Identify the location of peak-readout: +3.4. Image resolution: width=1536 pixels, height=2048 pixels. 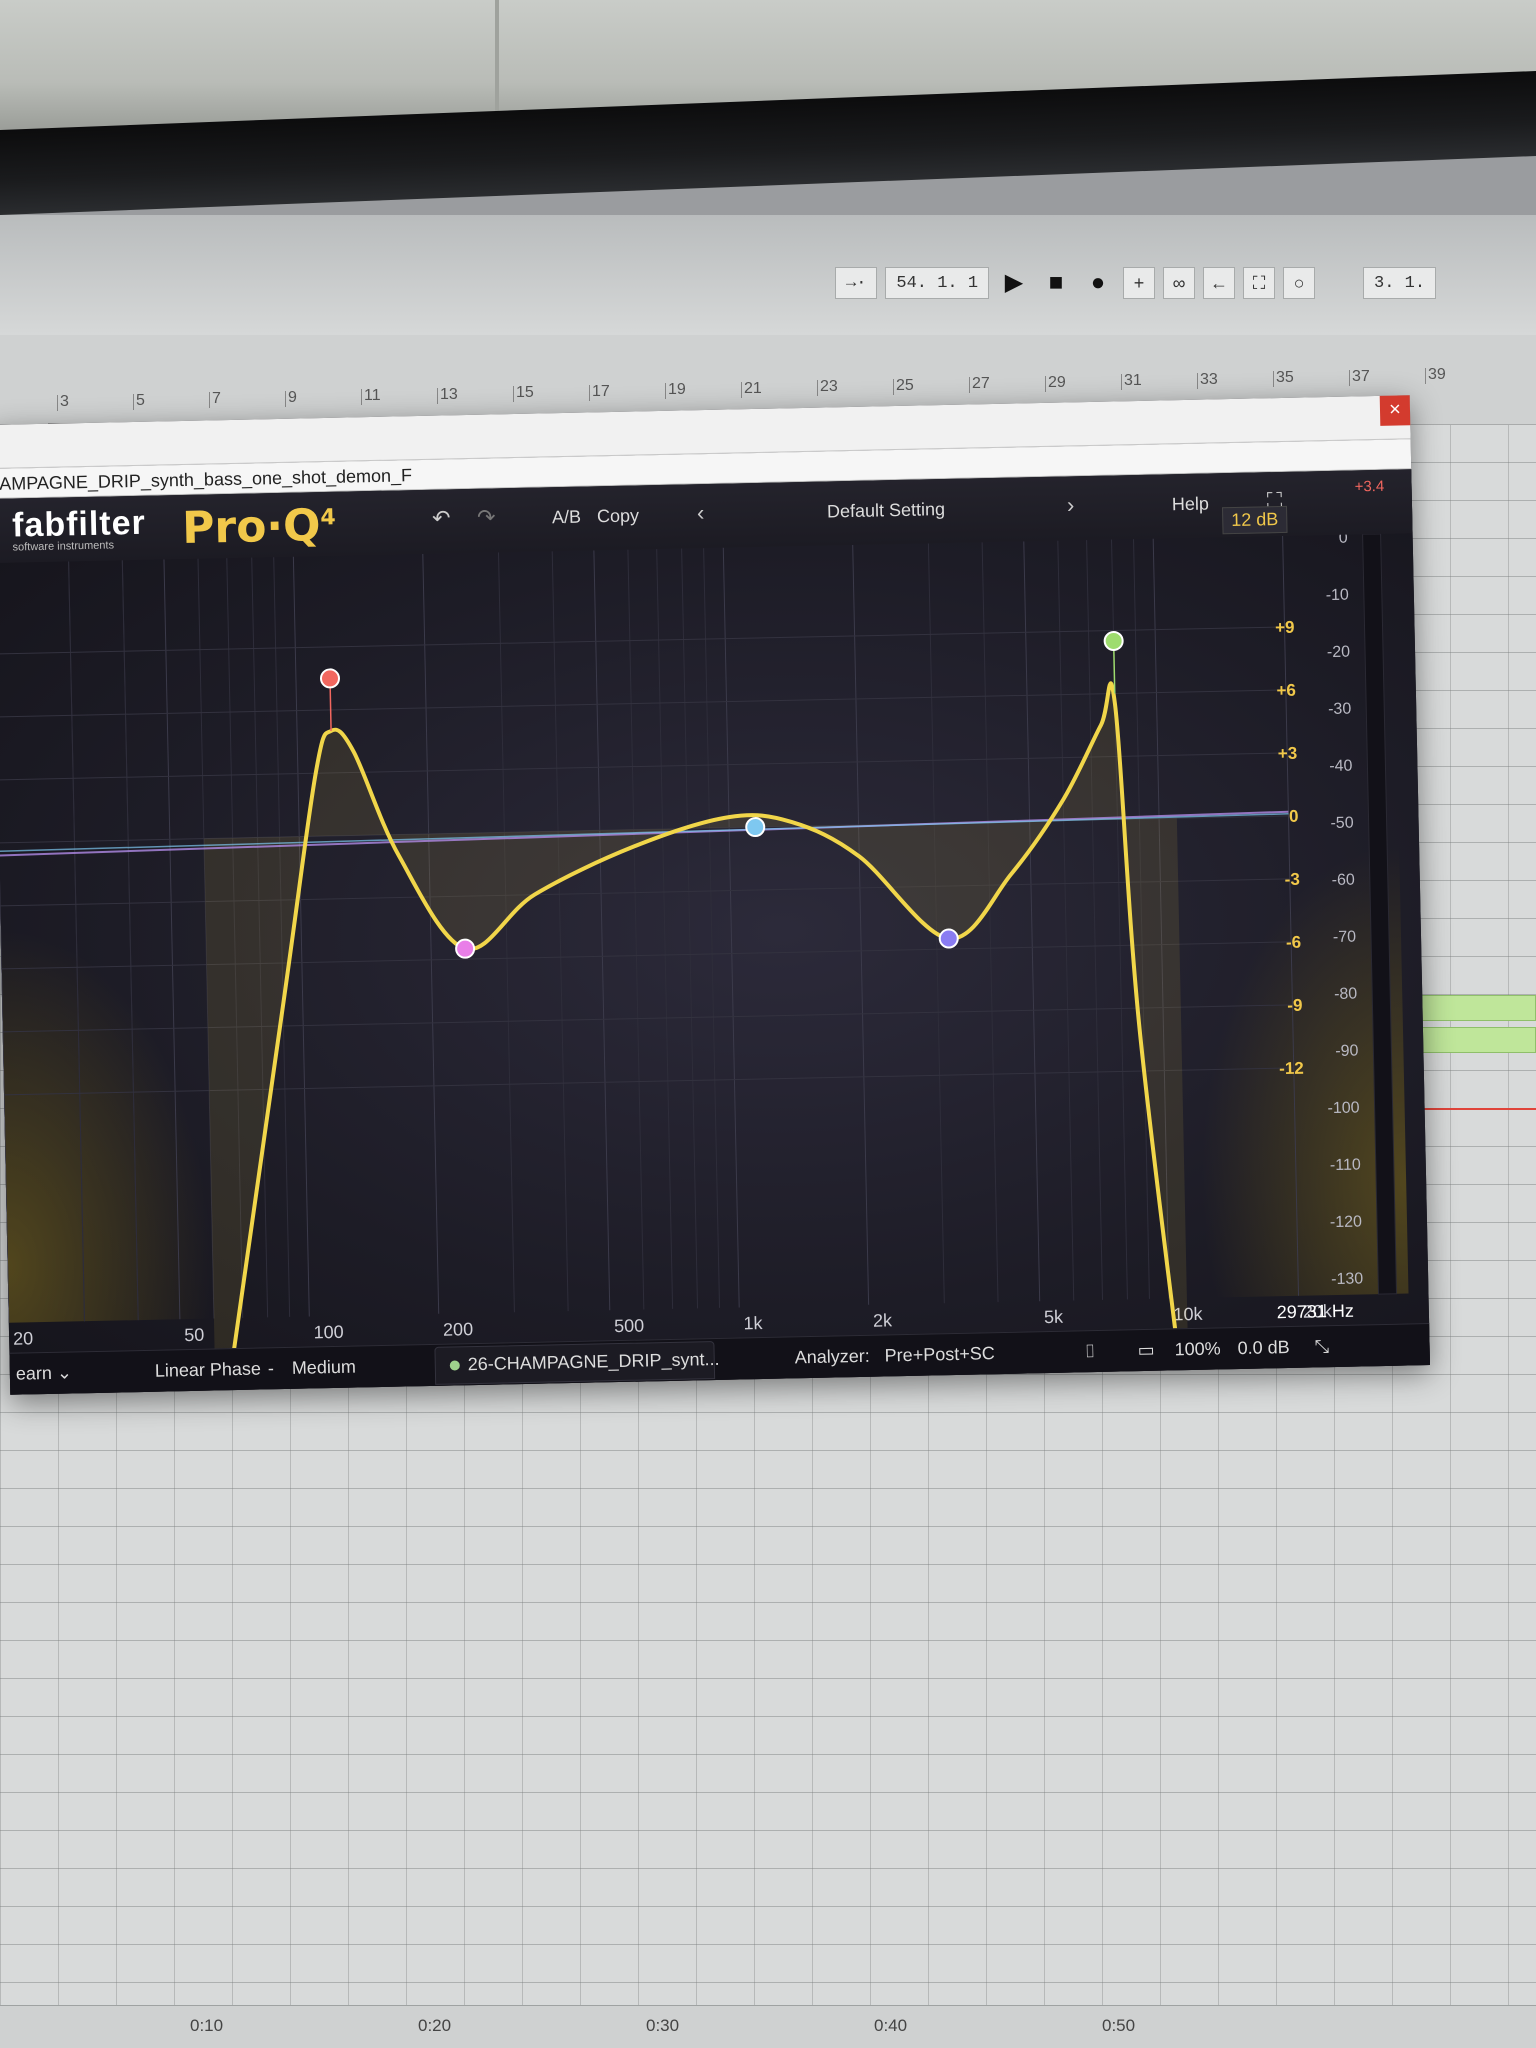
(1369, 486).